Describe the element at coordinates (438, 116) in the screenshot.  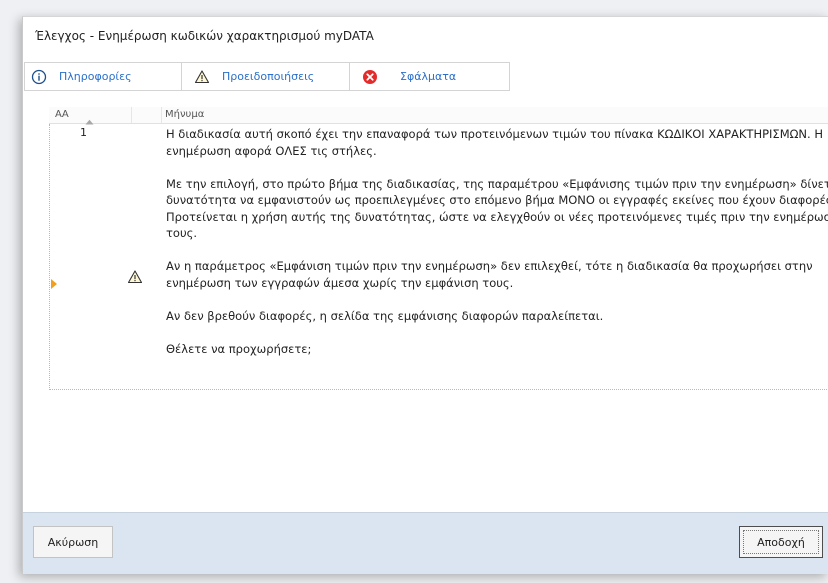
I see `grid-header: ΑΑ Μήνυμα` at that location.